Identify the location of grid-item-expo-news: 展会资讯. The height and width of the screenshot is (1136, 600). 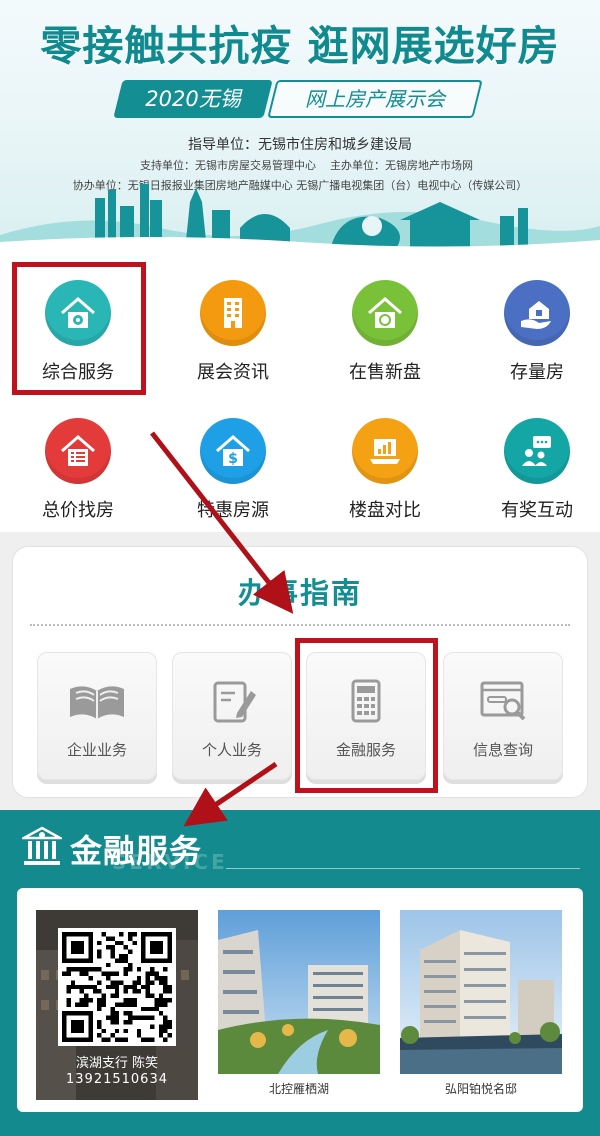
(233, 332).